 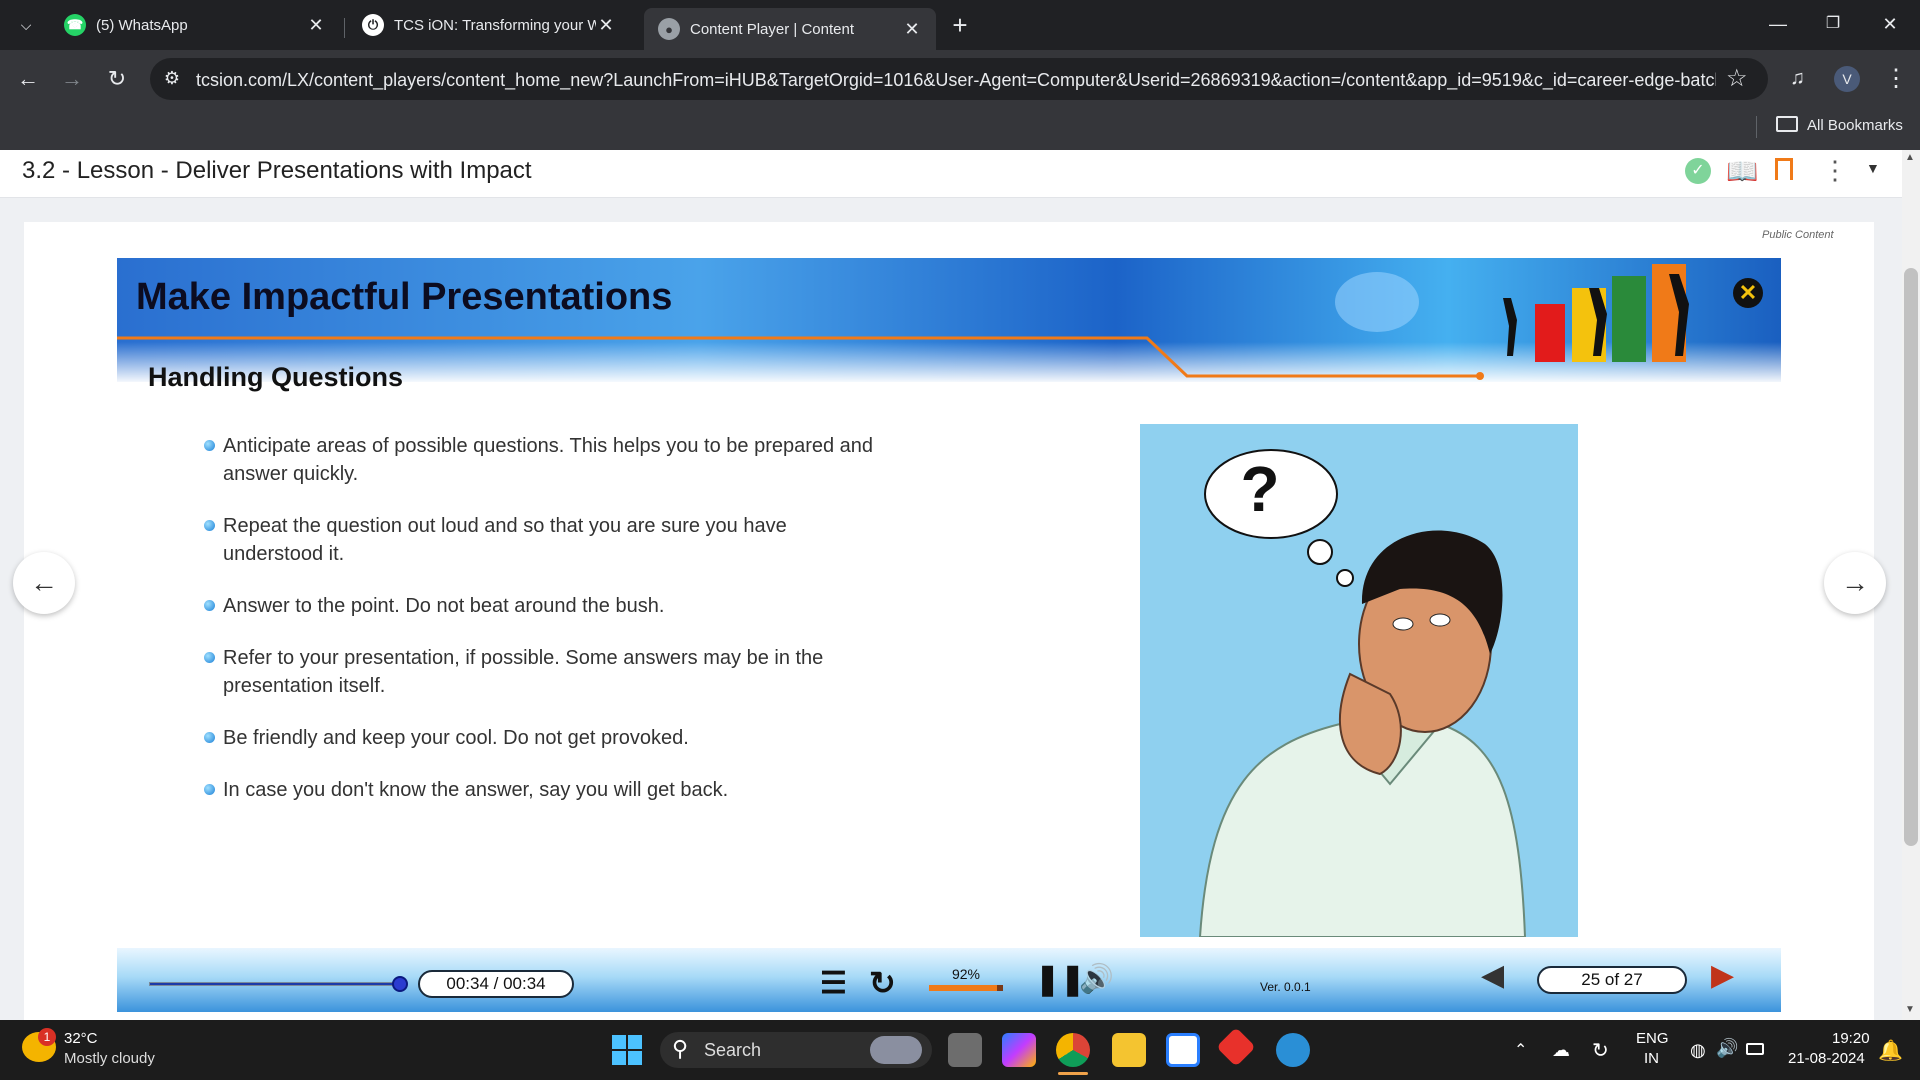 I want to click on browser-menu-icon: ⋮, so click(x=1896, y=78).